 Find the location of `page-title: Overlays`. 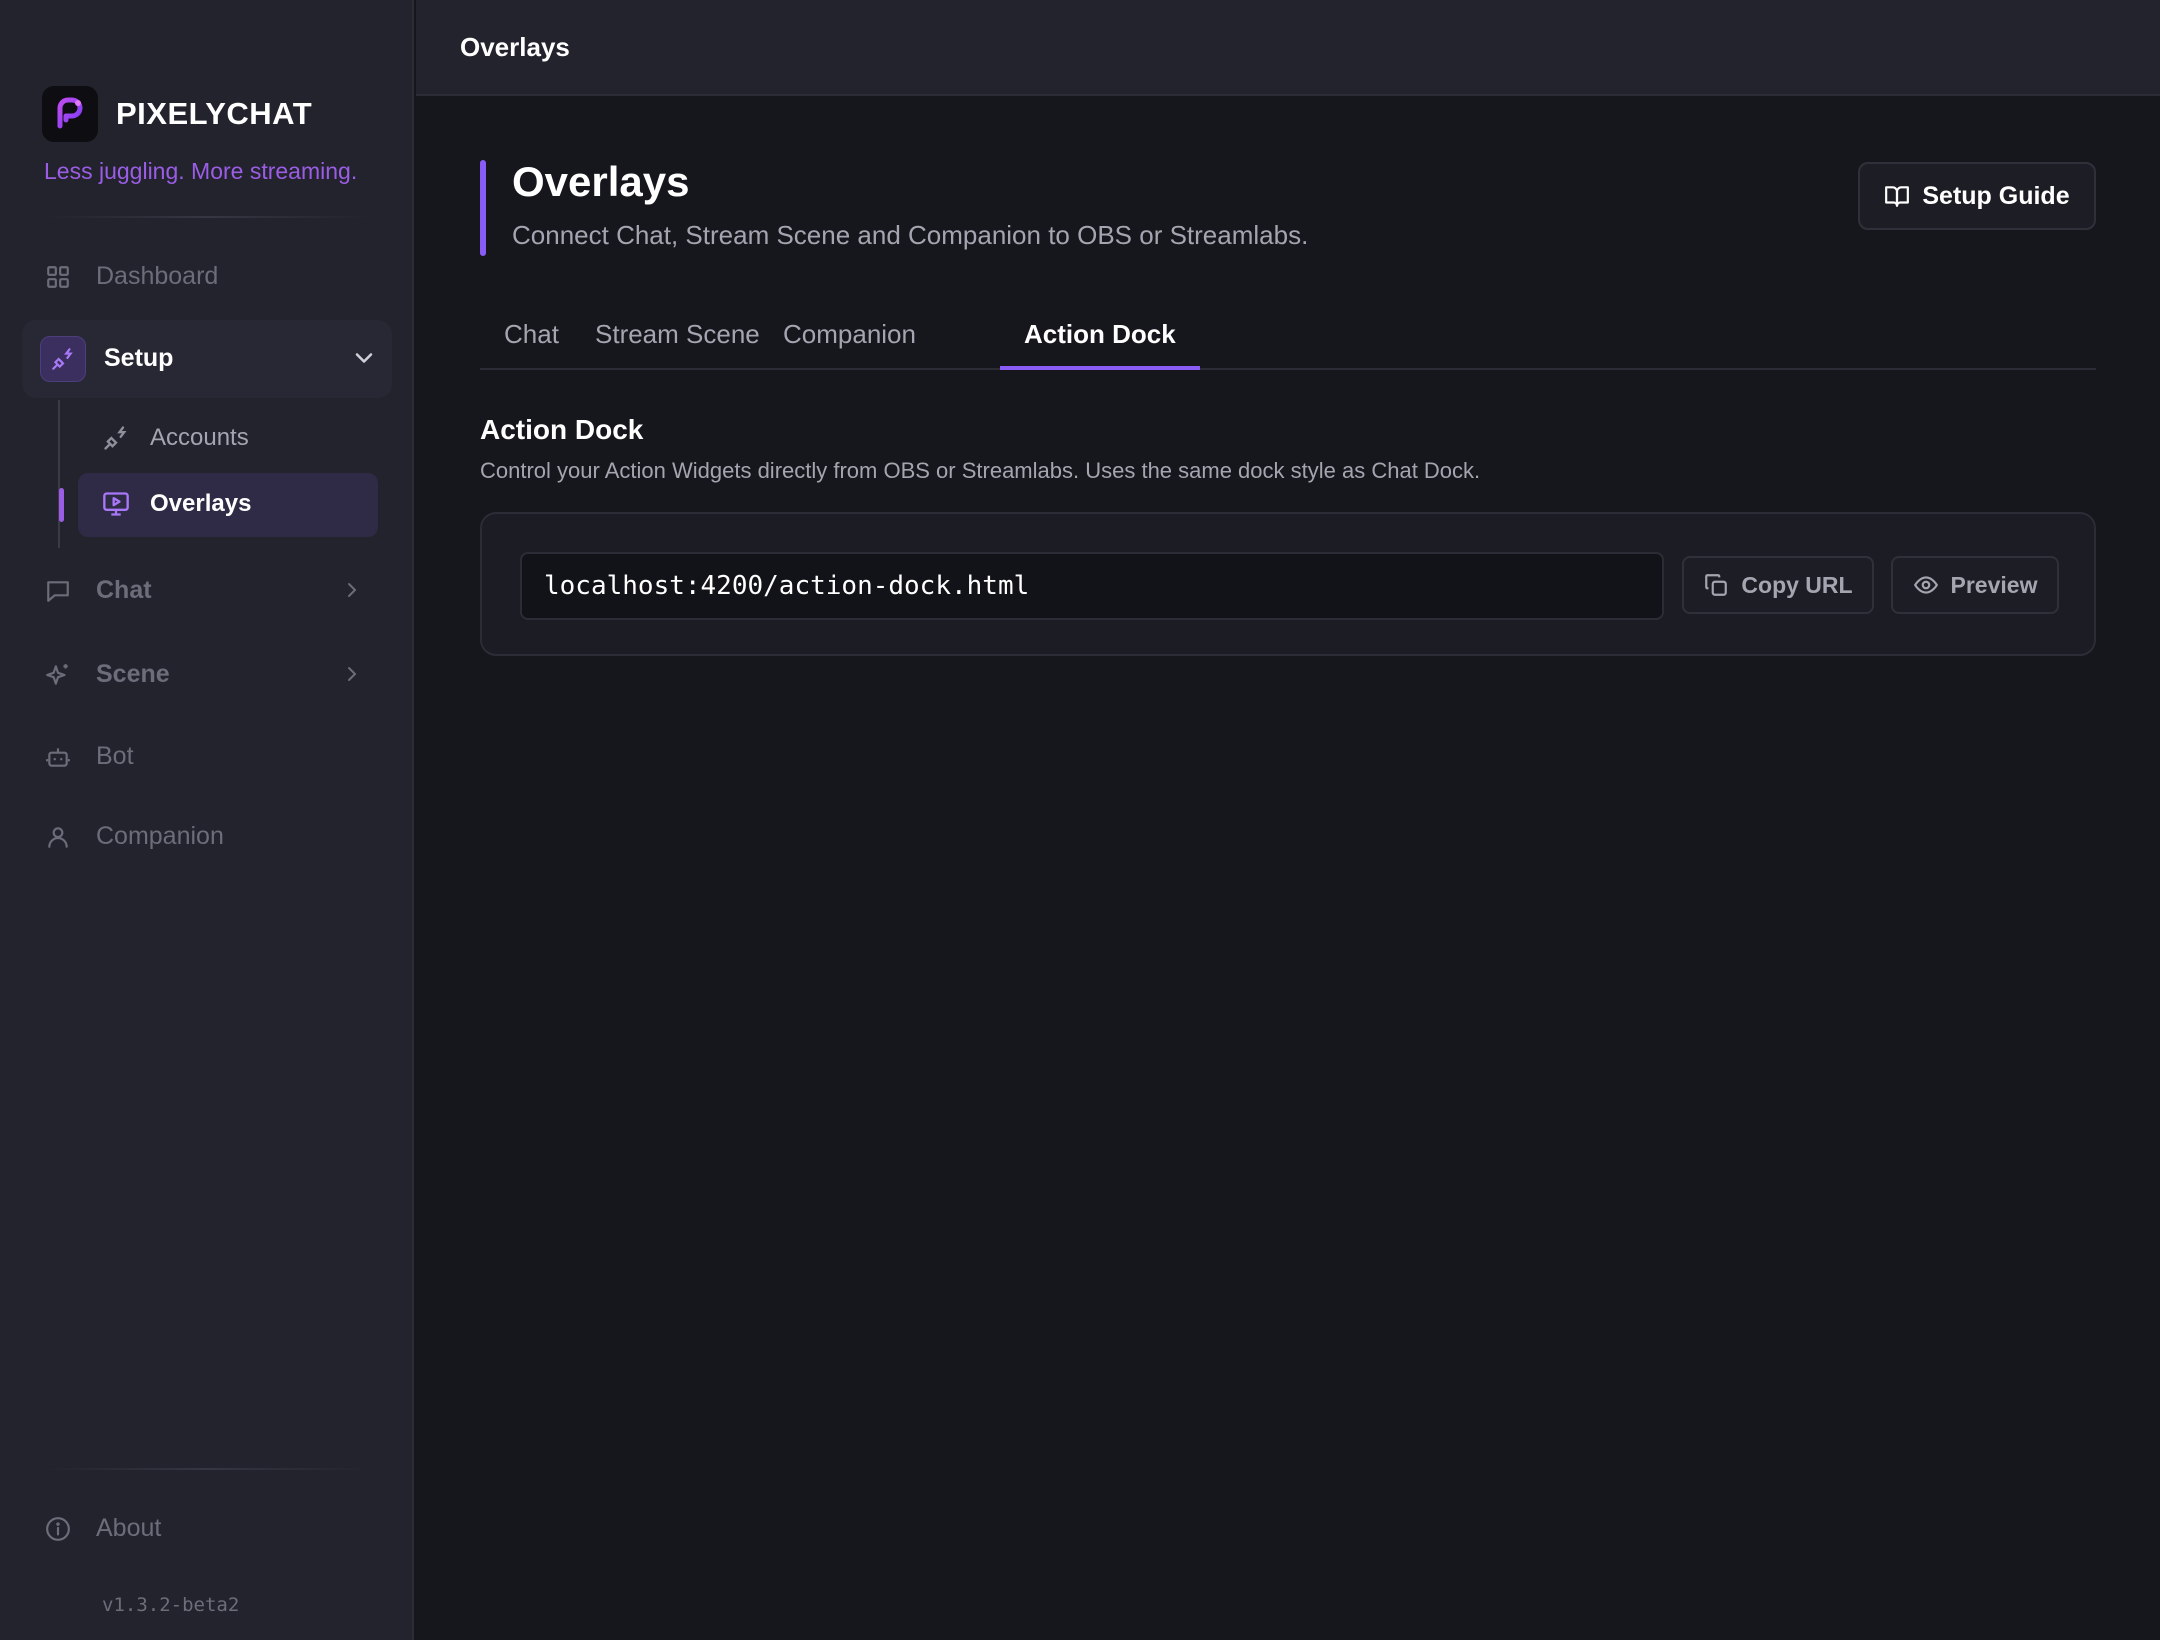

page-title: Overlays is located at coordinates (601, 181).